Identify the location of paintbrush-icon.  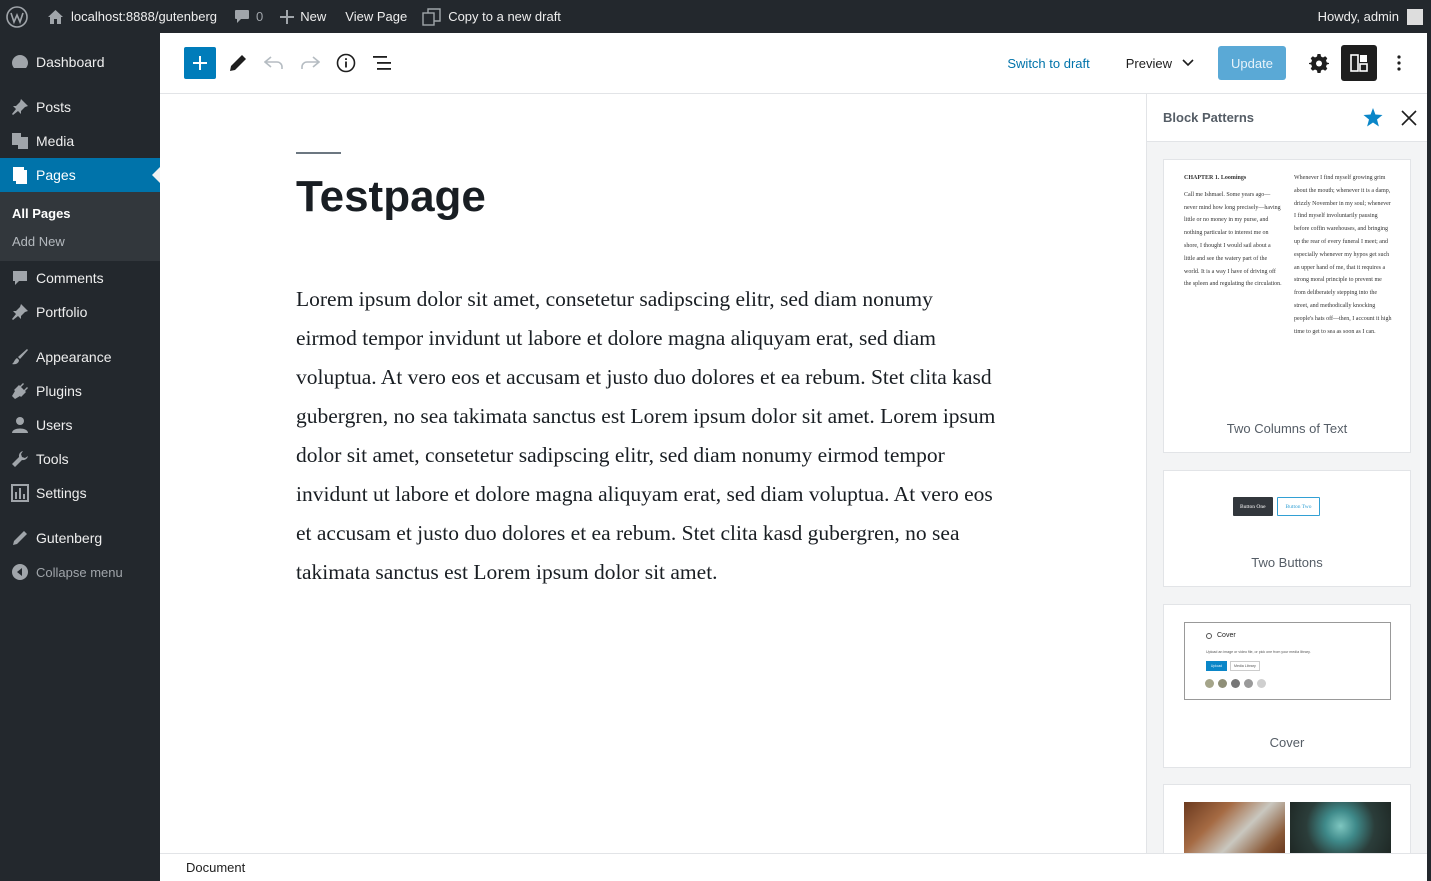
(20, 357).